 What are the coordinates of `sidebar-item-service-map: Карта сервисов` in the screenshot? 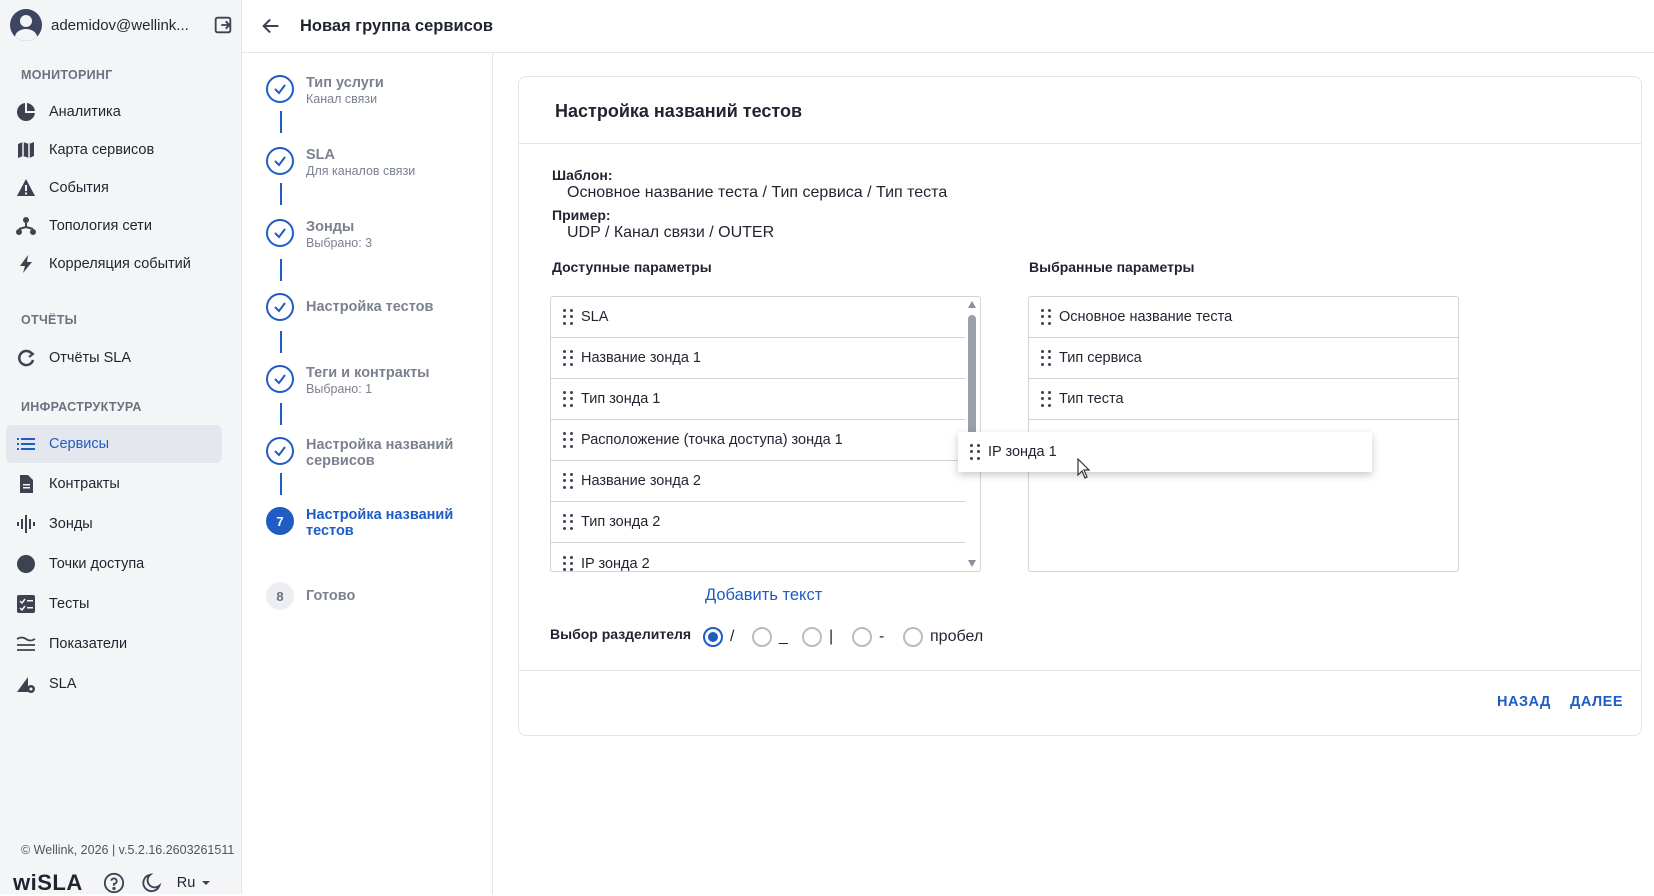 It's located at (114, 150).